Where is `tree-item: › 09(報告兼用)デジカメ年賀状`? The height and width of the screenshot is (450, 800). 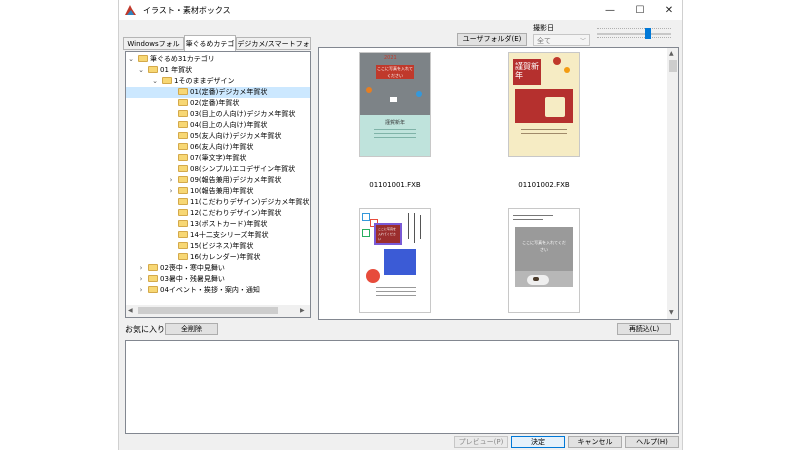
tree-item: › 09(報告兼用)デジカメ年賀状 is located at coordinates (218, 180).